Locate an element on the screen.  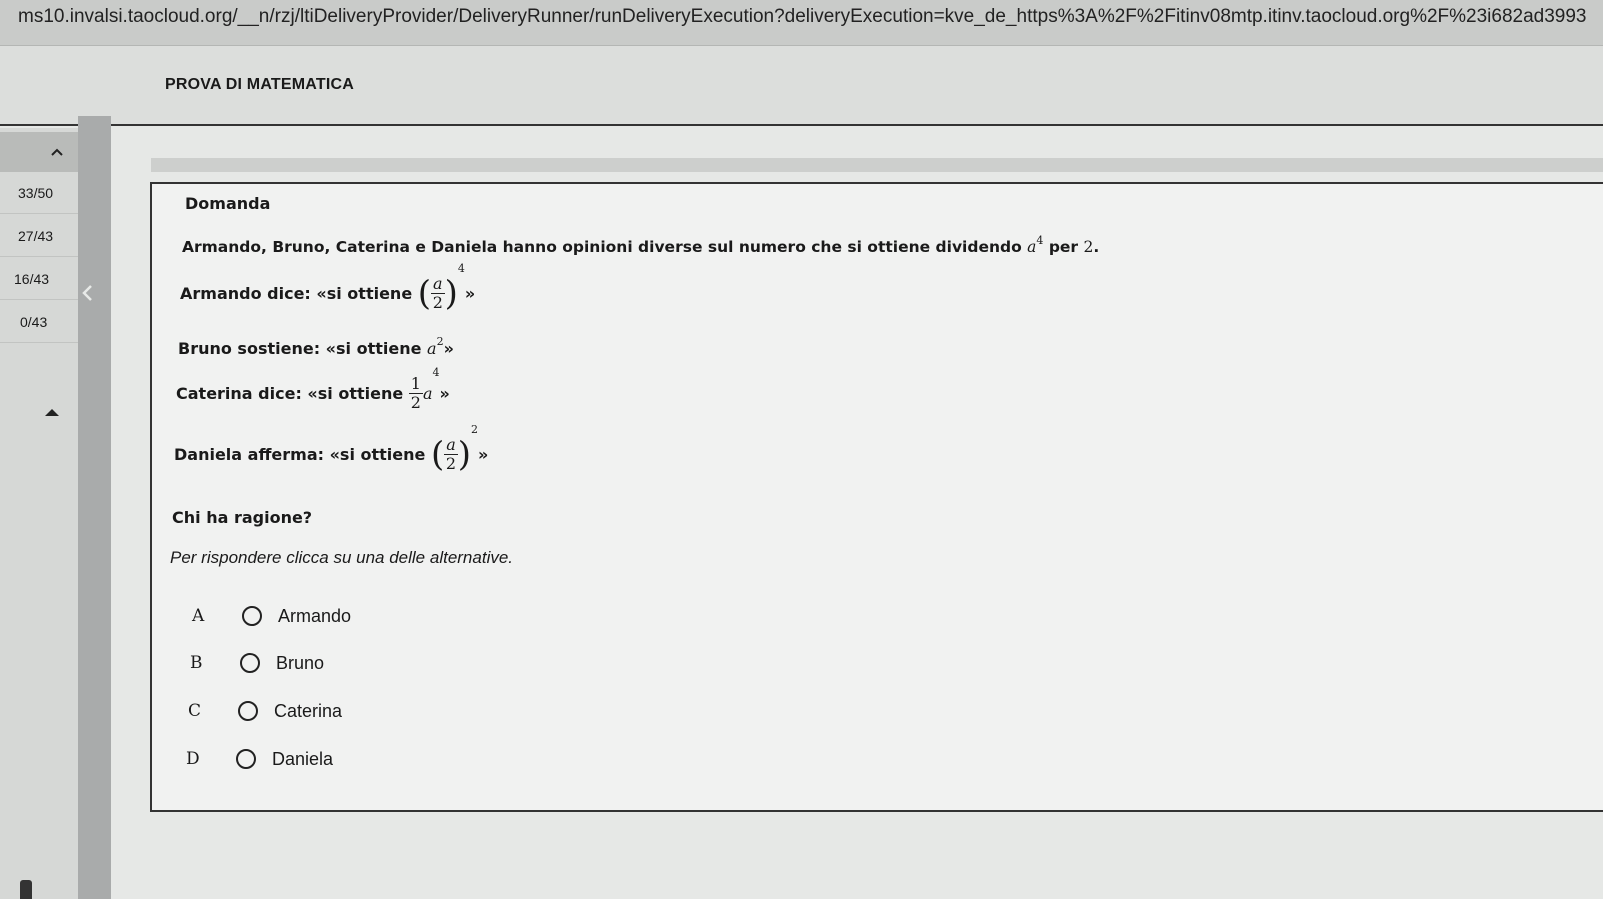
sidebar-item-section-2: 27/43 is located at coordinates (39, 236).